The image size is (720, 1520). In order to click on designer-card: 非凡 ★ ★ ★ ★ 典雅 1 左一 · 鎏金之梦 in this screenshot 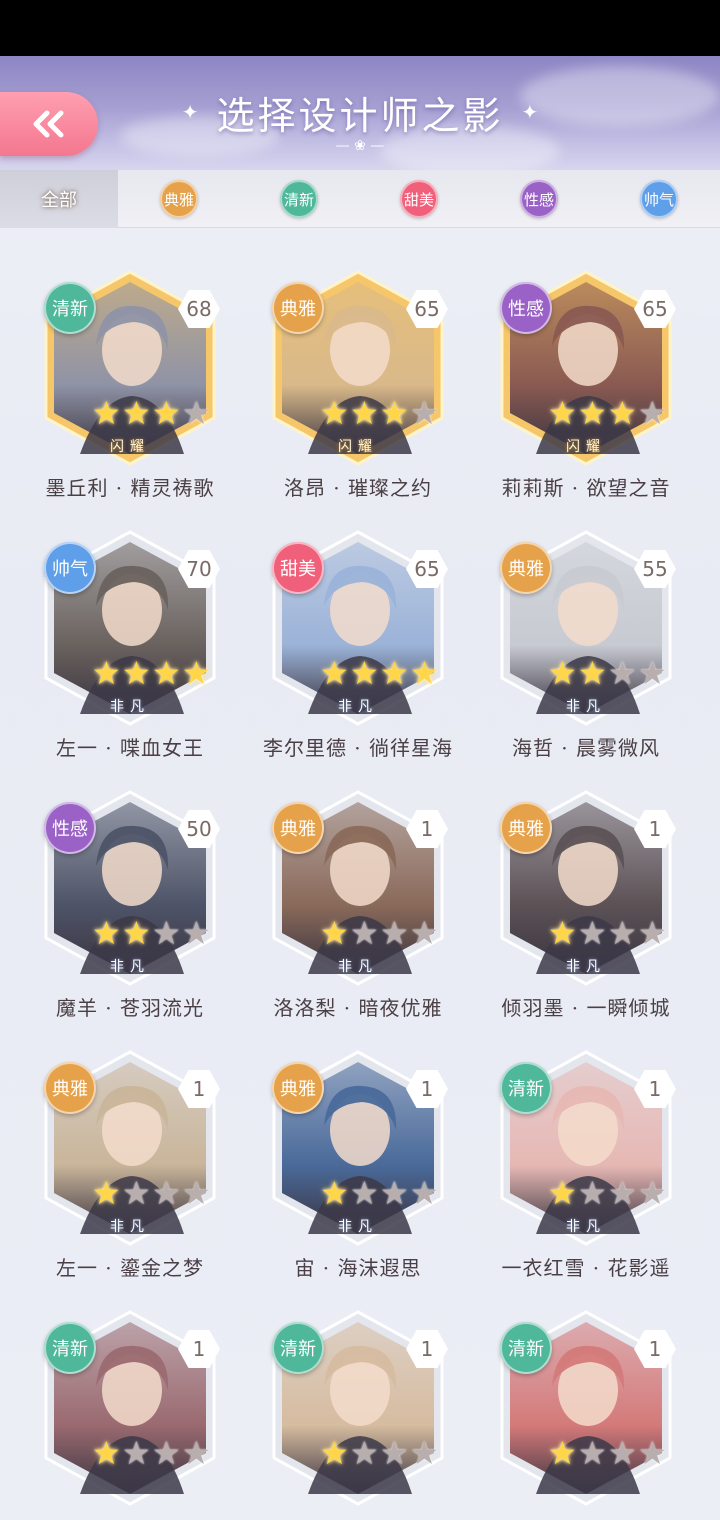, I will do `click(114, 1150)`.